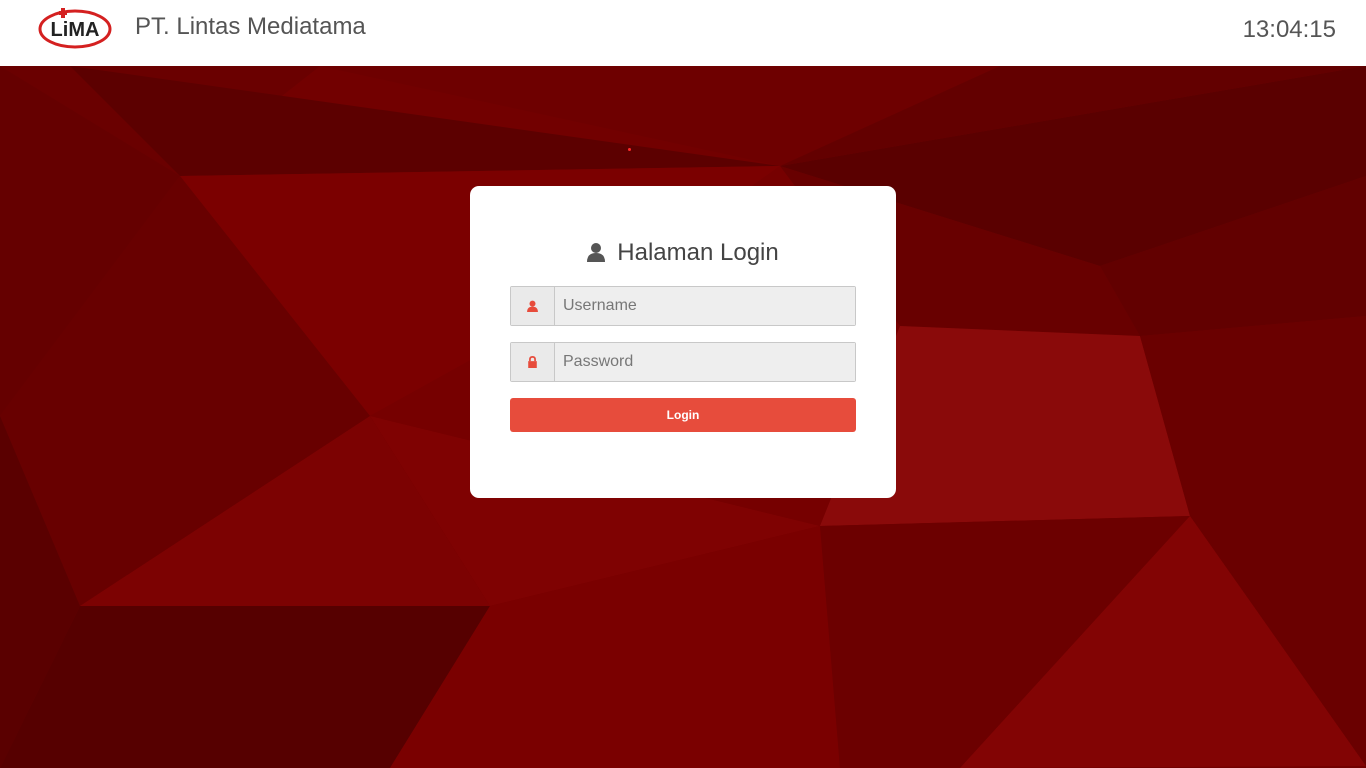 Image resolution: width=1366 pixels, height=768 pixels. I want to click on login-button: Login, so click(683, 415).